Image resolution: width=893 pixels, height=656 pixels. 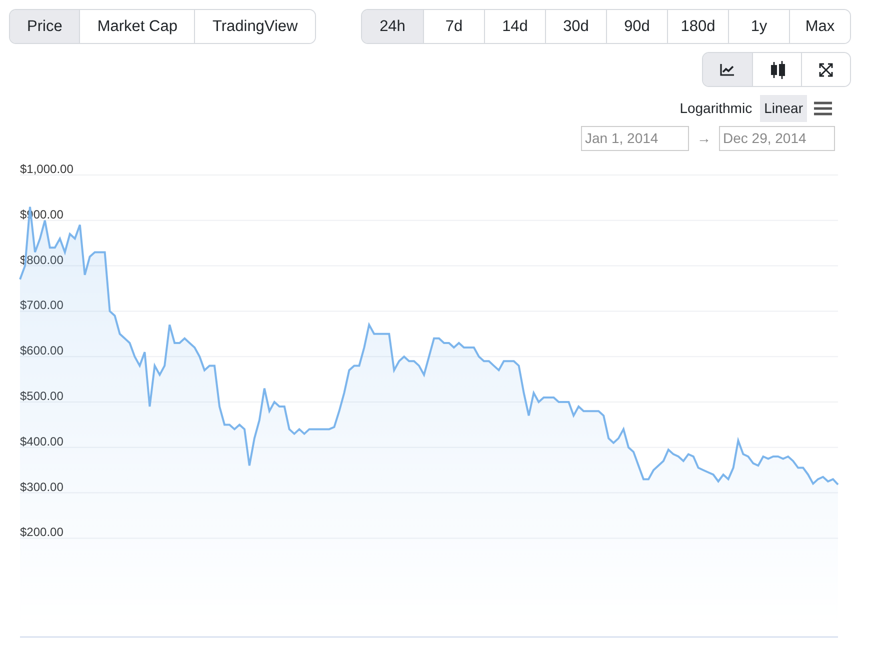 What do you see at coordinates (819, 26) in the screenshot?
I see `range-tab: Max` at bounding box center [819, 26].